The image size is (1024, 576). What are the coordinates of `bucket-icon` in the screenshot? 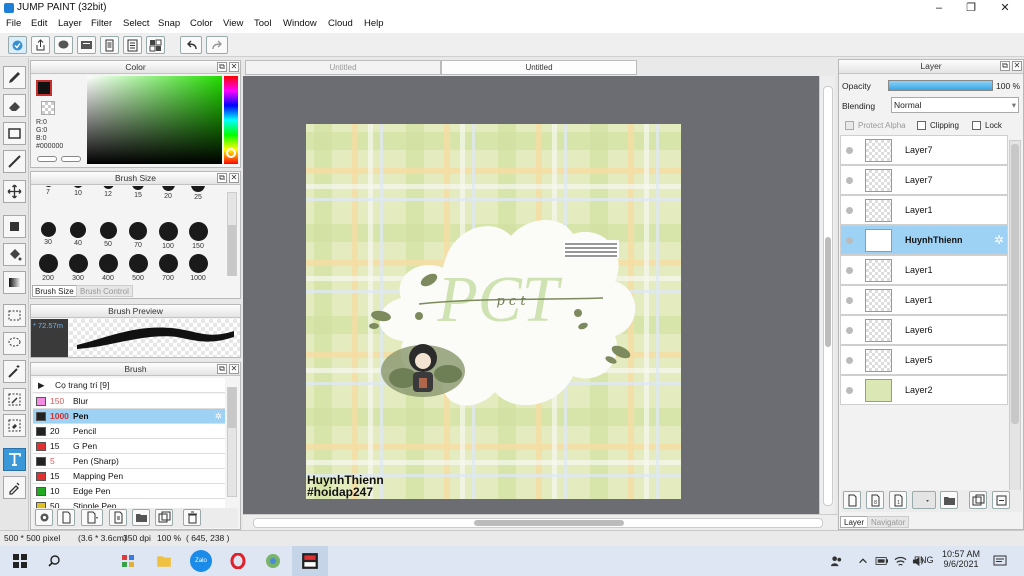 It's located at (14, 254).